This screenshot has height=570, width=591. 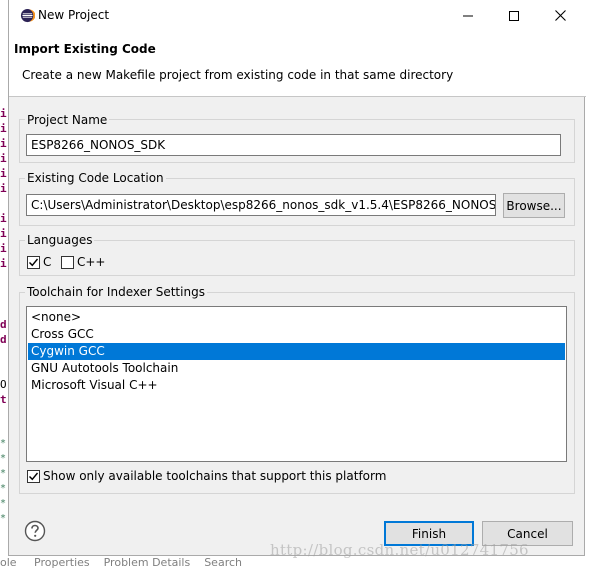 What do you see at coordinates (91, 262) in the screenshot?
I see `language-cpp-label: C++` at bounding box center [91, 262].